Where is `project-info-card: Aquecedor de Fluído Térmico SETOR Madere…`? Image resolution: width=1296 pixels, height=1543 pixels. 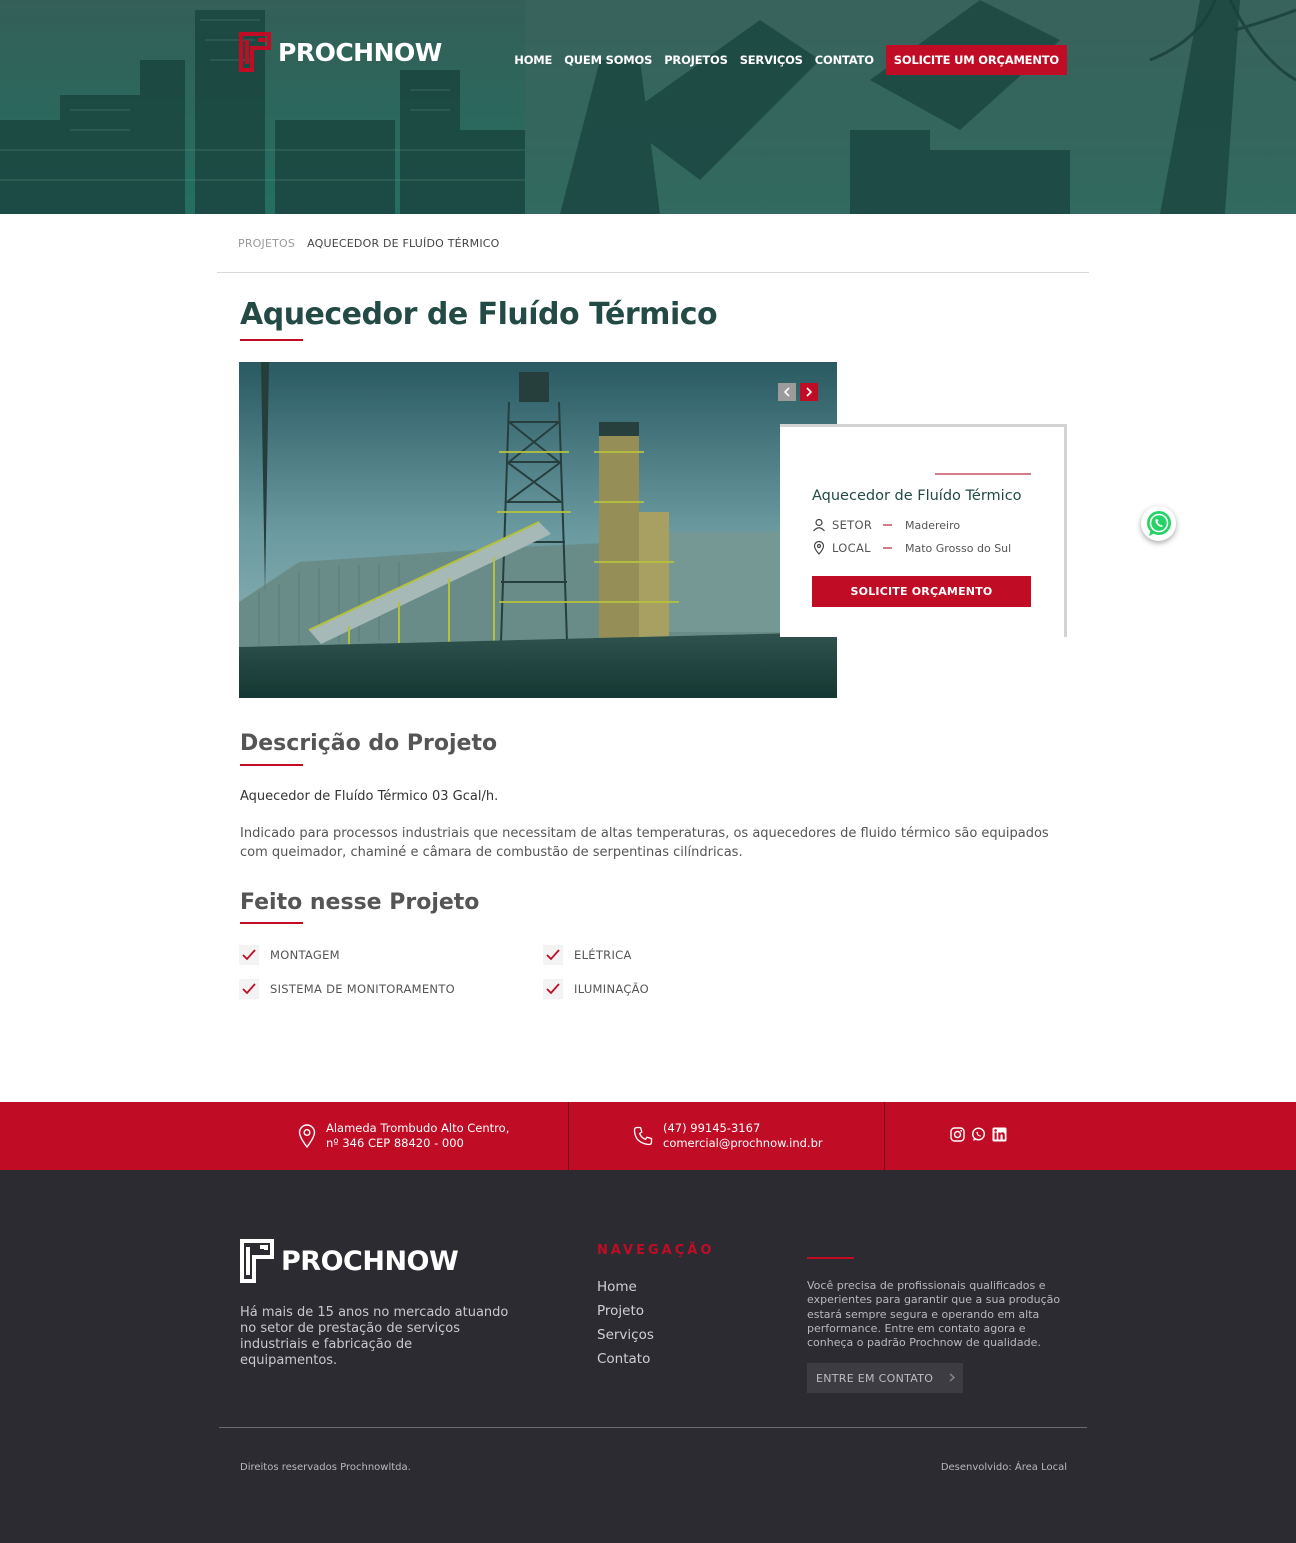
project-info-card: Aquecedor de Fluído Térmico SETOR Madere… is located at coordinates (923, 530).